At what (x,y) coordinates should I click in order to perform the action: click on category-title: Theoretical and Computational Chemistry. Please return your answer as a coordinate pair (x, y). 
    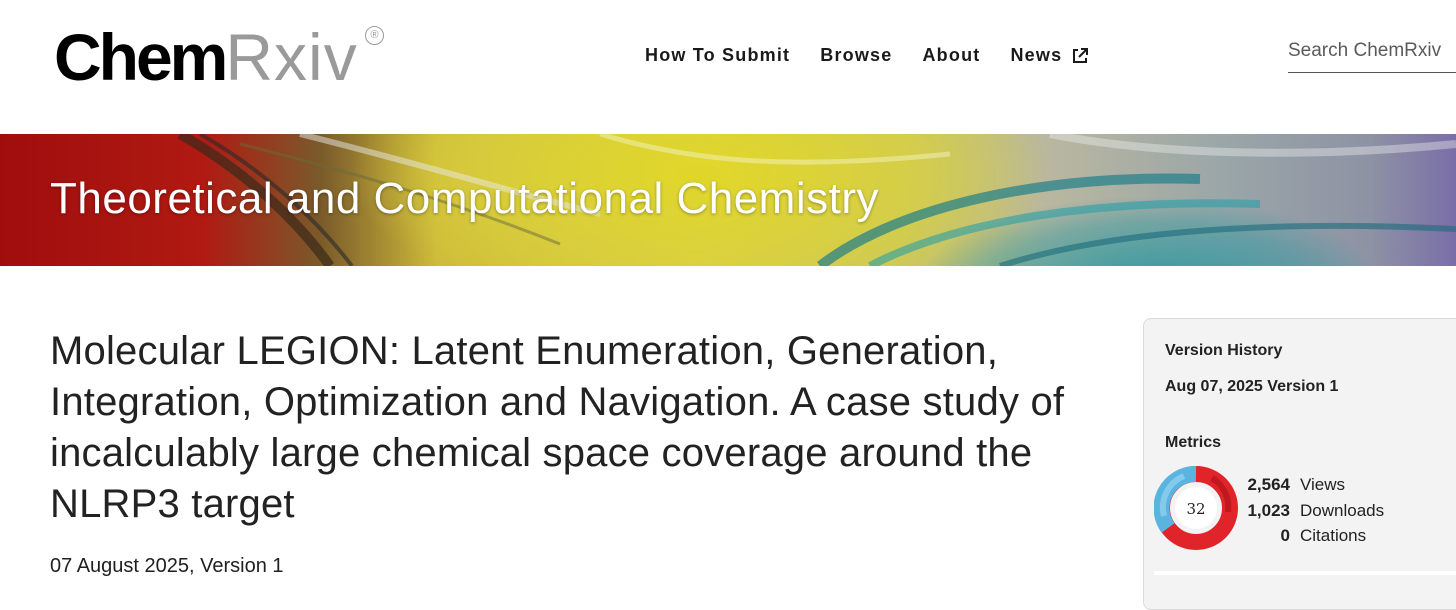
    Looking at the image, I should click on (464, 198).